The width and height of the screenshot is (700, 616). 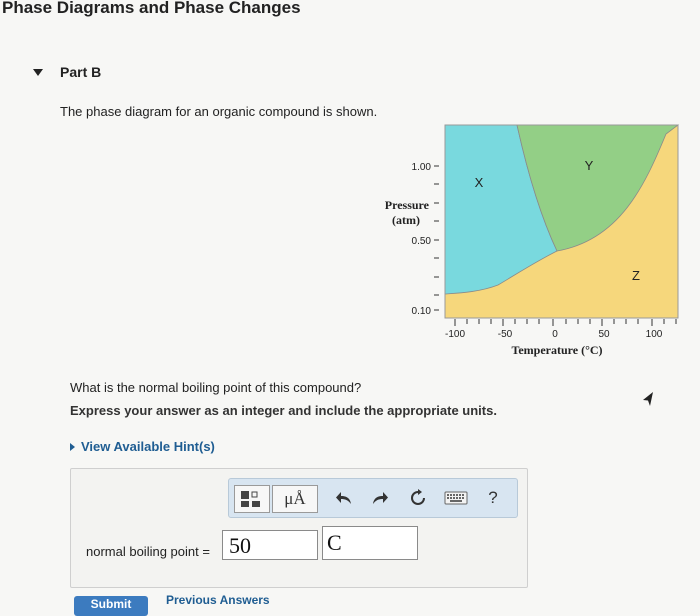 I want to click on y-tick-label-2: 0.50, so click(x=422, y=241).